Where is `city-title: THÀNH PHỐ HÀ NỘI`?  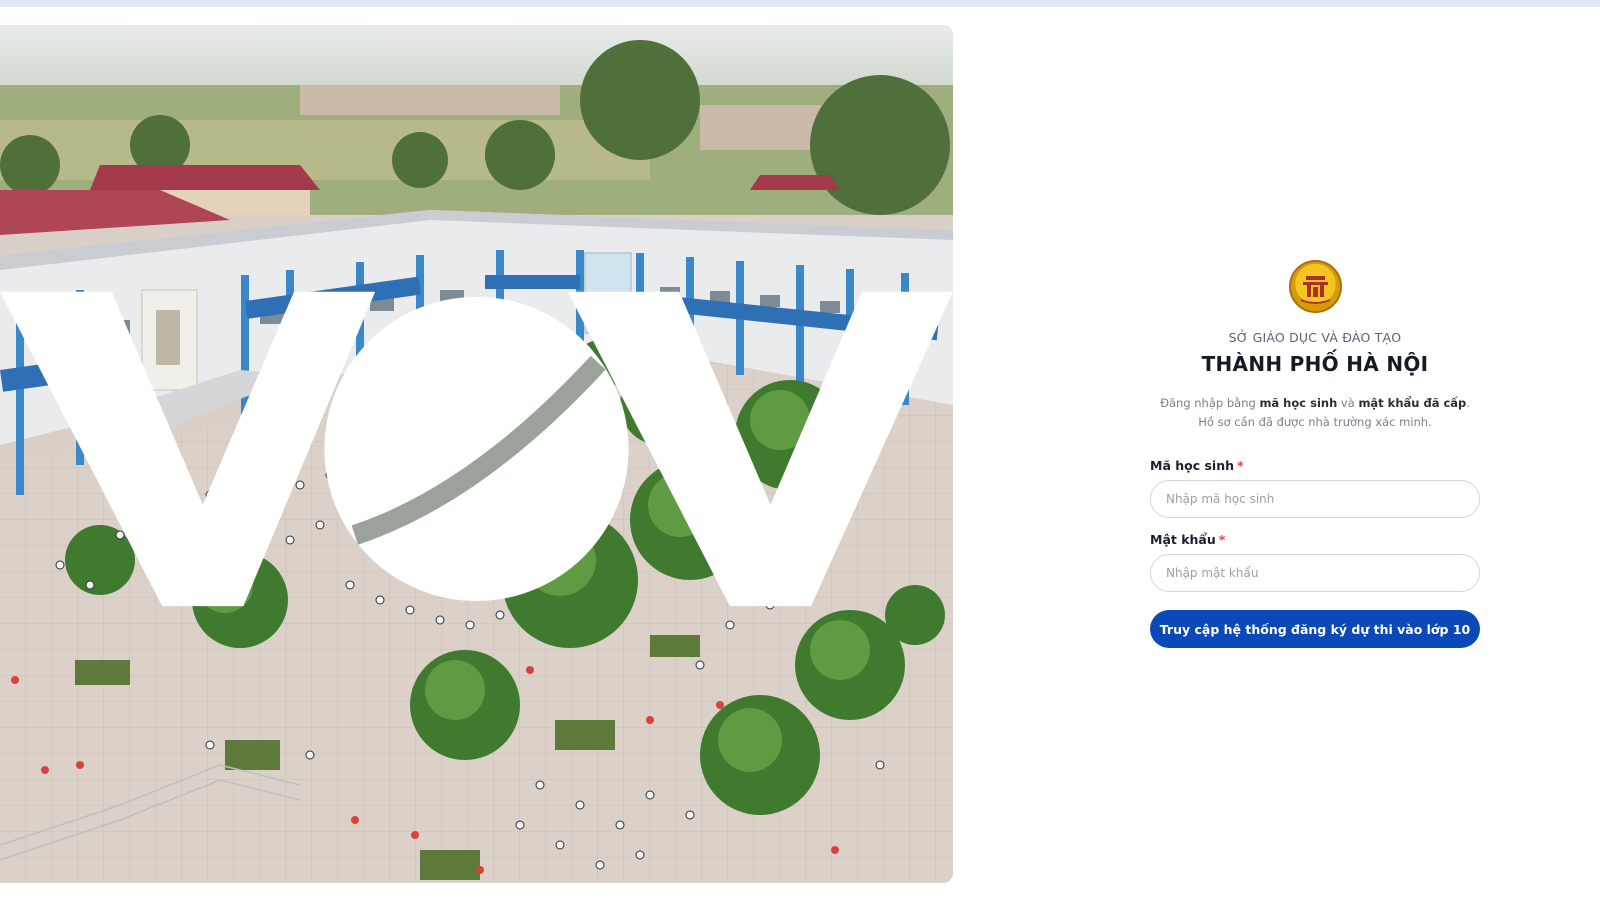 city-title: THÀNH PHỐ HÀ NỘI is located at coordinates (1315, 364).